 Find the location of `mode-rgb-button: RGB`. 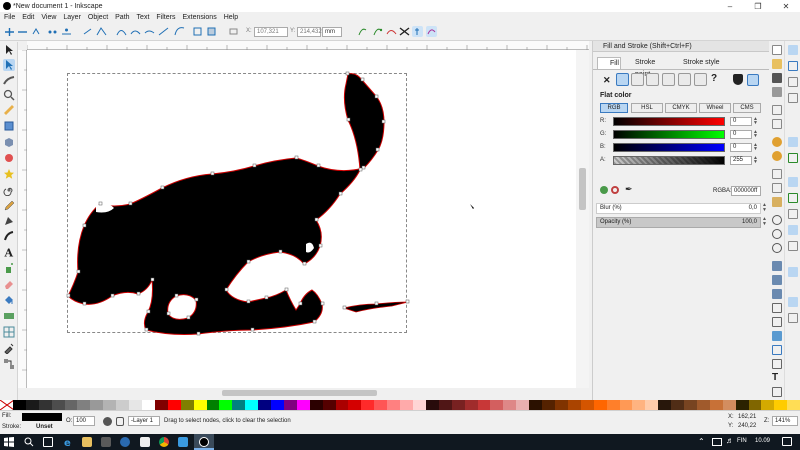

mode-rgb-button: RGB is located at coordinates (614, 108).